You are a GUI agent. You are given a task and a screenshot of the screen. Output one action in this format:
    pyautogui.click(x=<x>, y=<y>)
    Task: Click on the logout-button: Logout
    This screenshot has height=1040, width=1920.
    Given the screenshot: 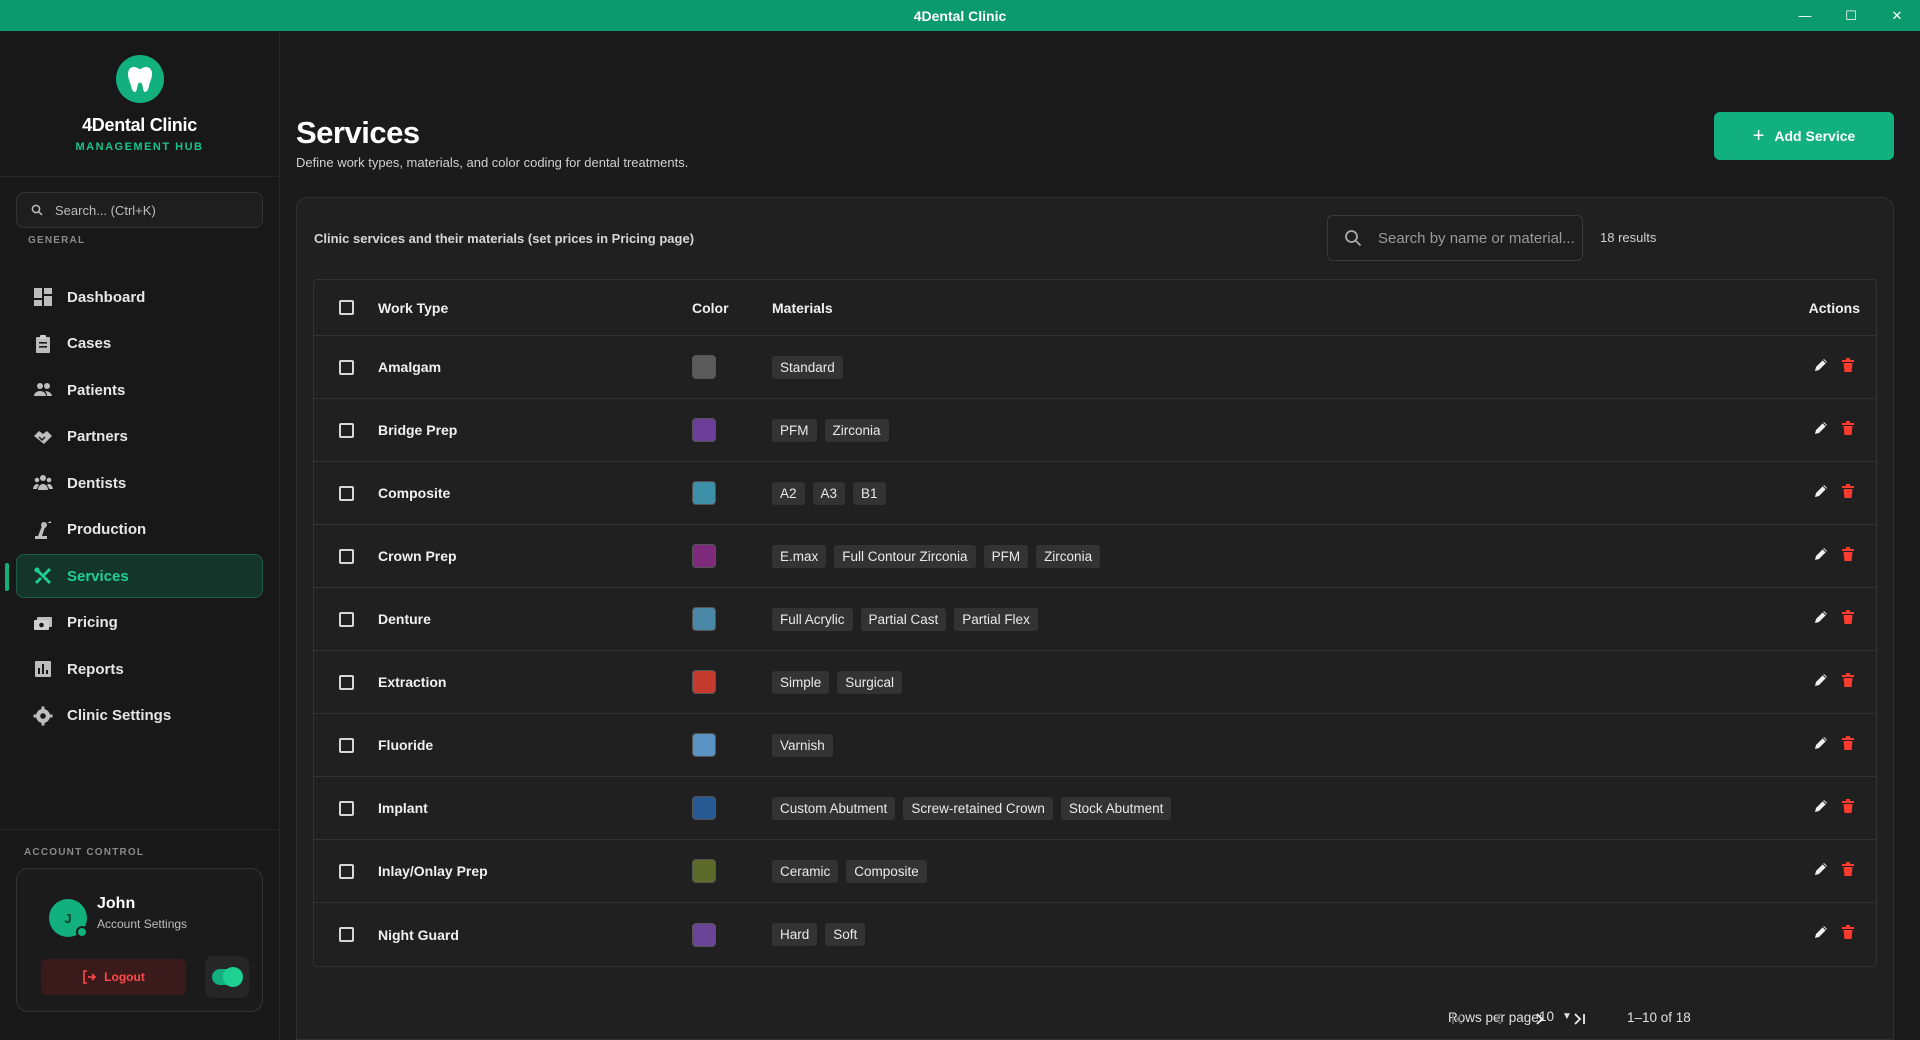 What is the action you would take?
    pyautogui.click(x=113, y=977)
    